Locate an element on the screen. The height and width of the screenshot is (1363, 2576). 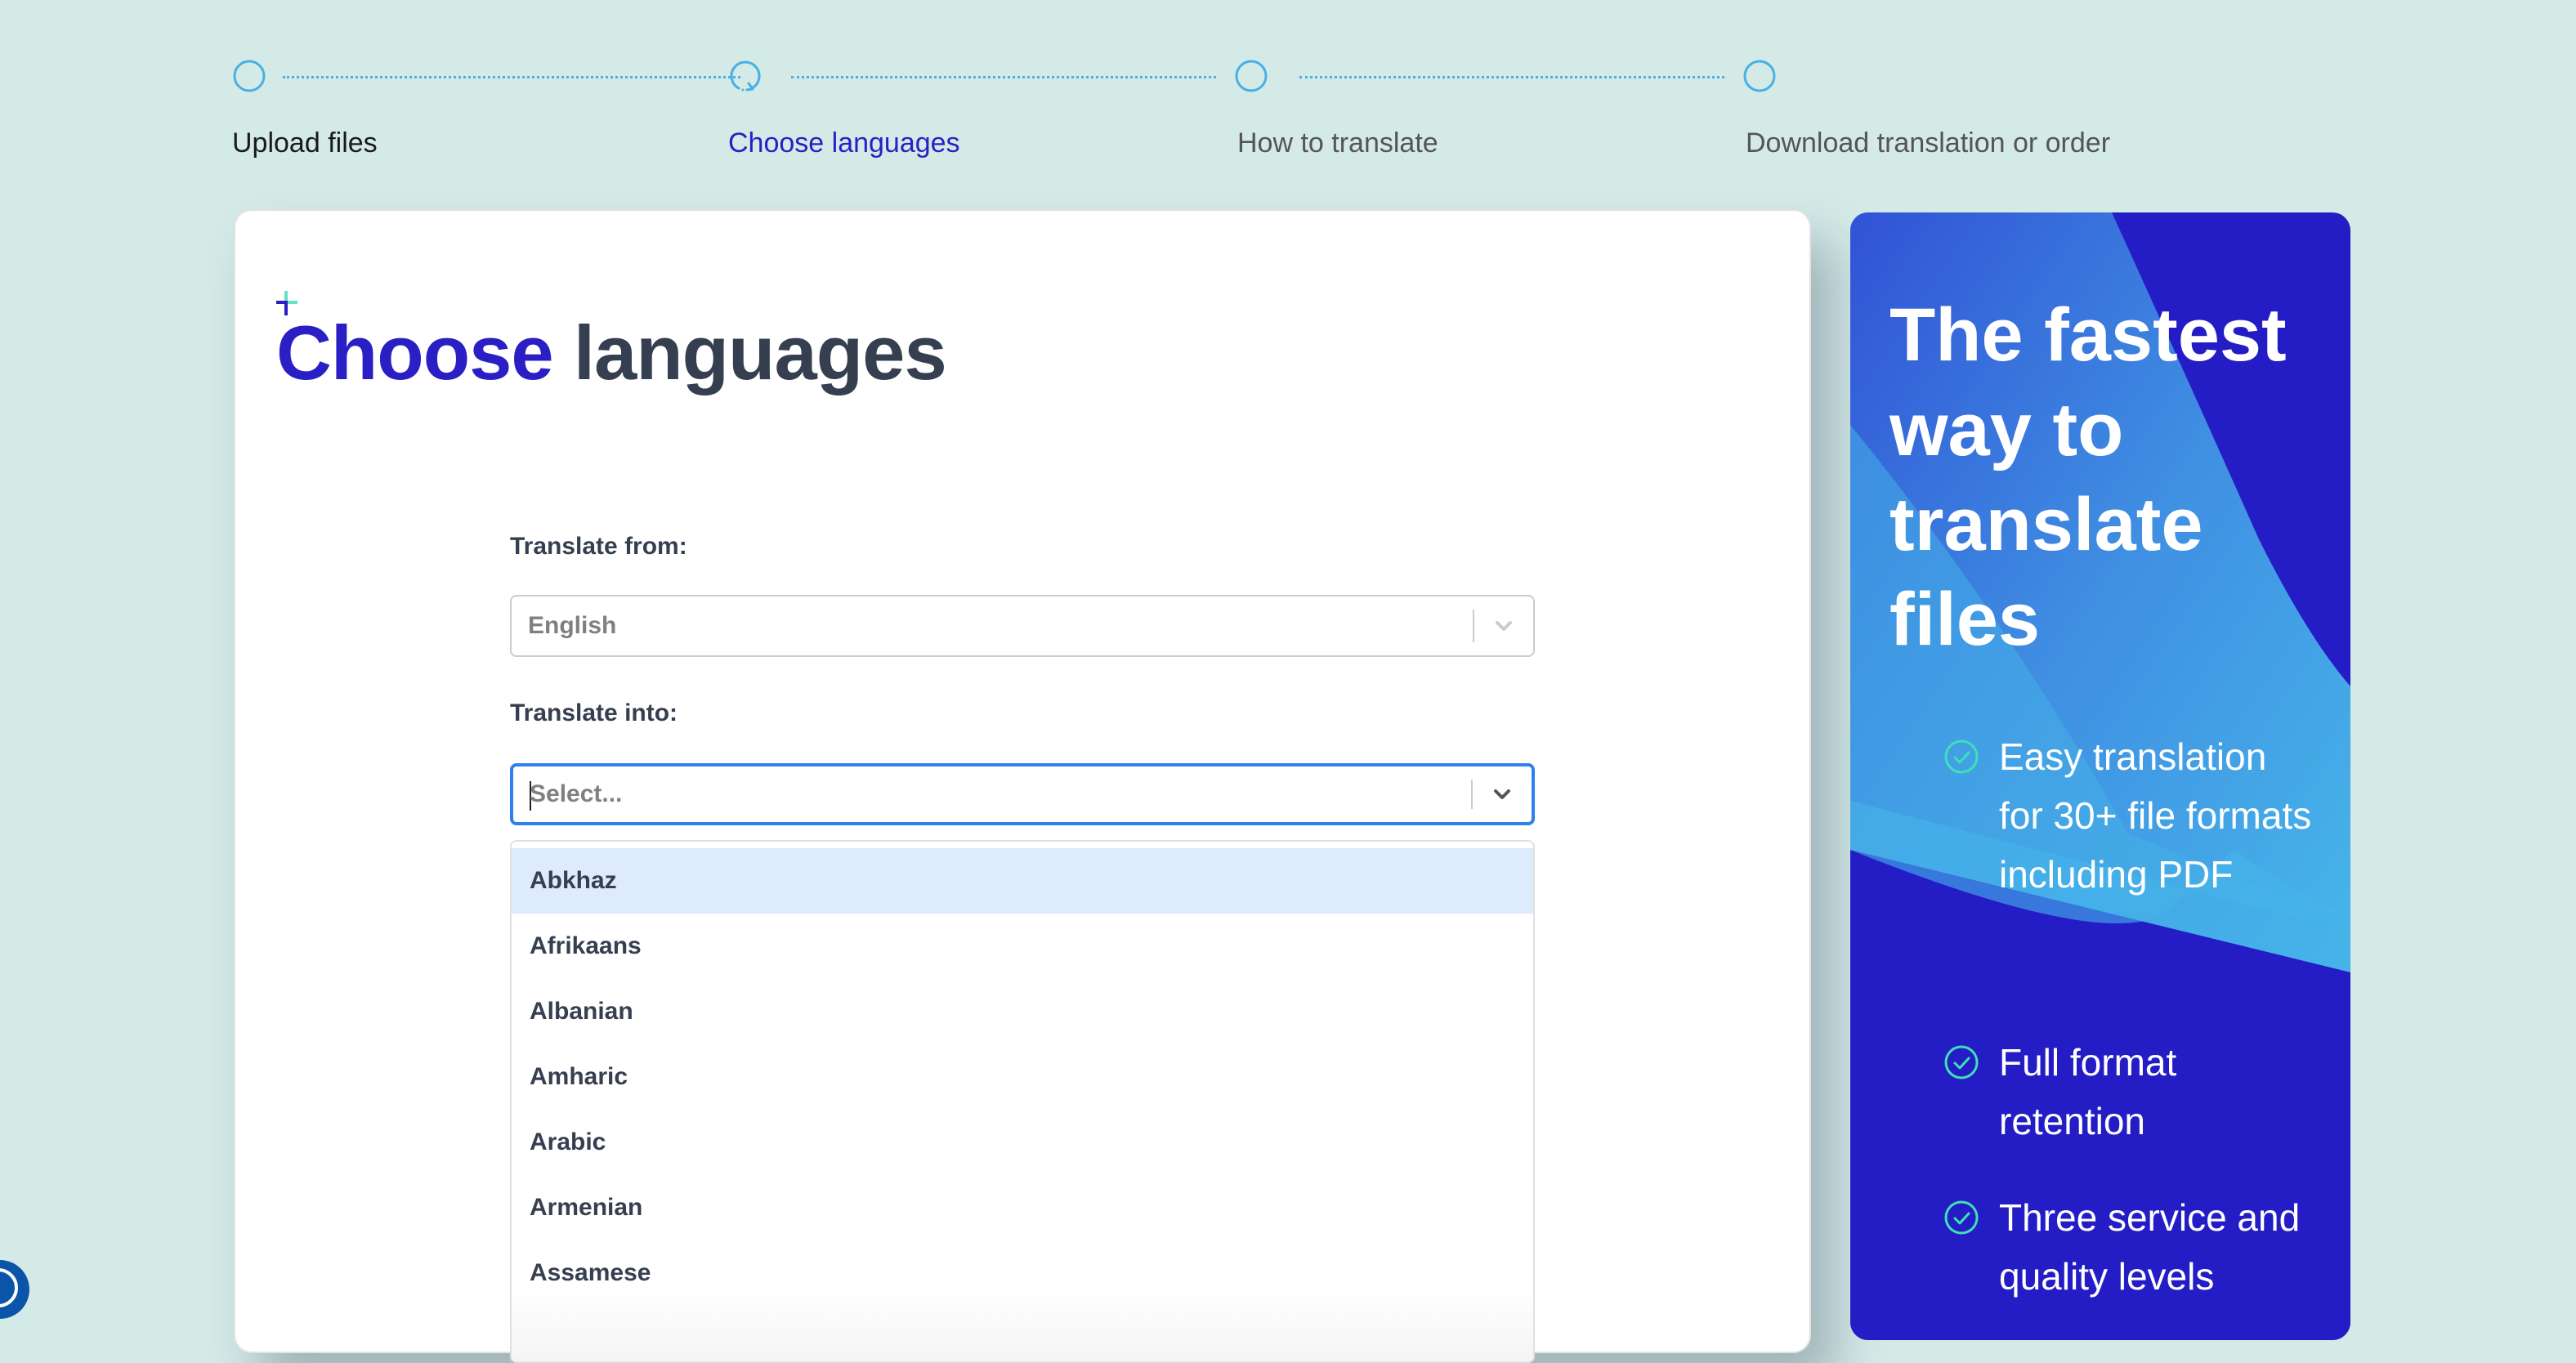
step-label-choose-languages: Choose languages is located at coordinates (844, 143).